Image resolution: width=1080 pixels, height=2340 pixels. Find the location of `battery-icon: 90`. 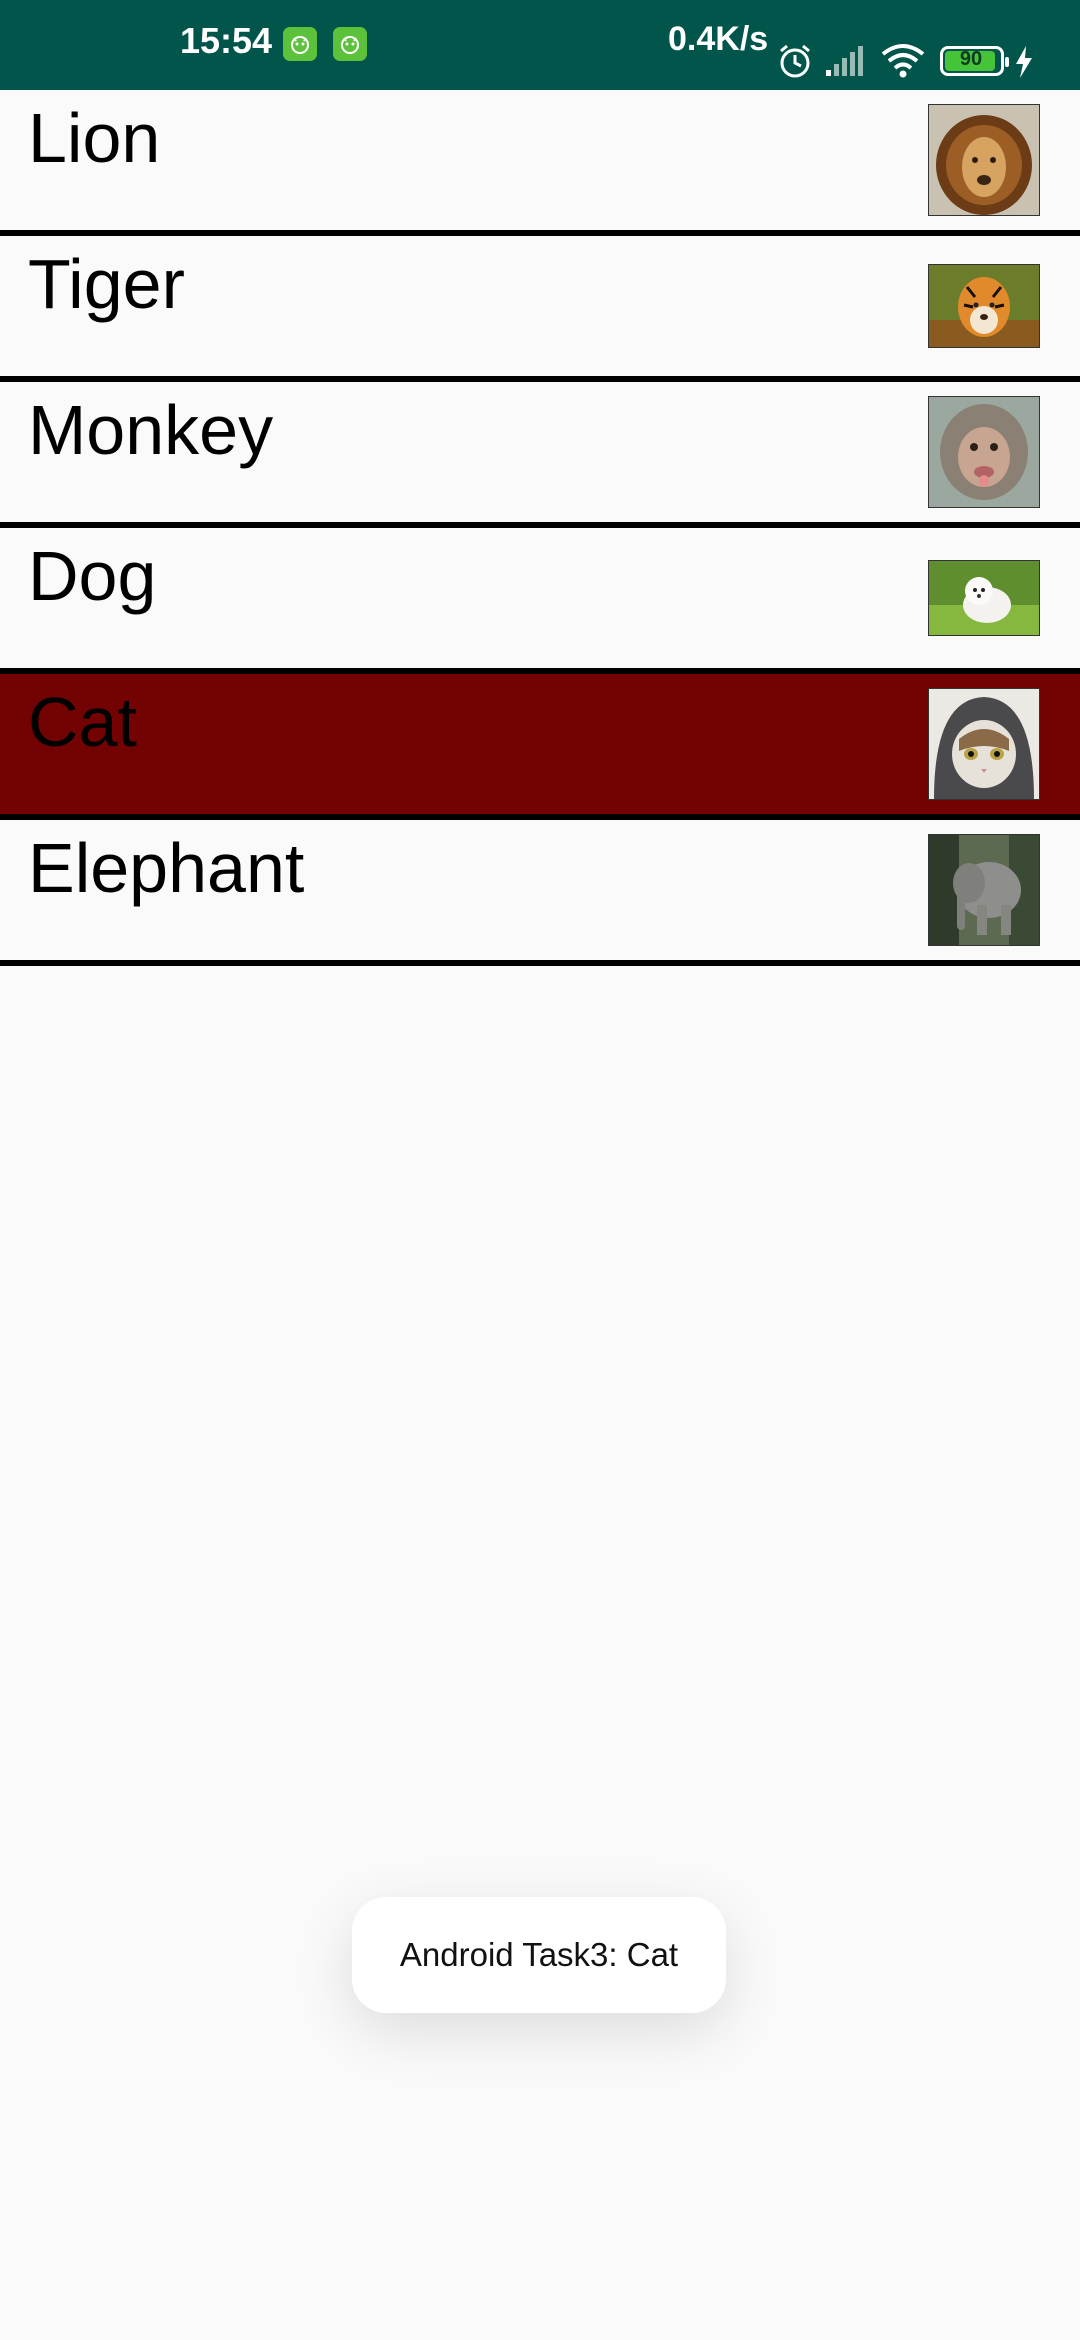

battery-icon: 90 is located at coordinates (974, 61).